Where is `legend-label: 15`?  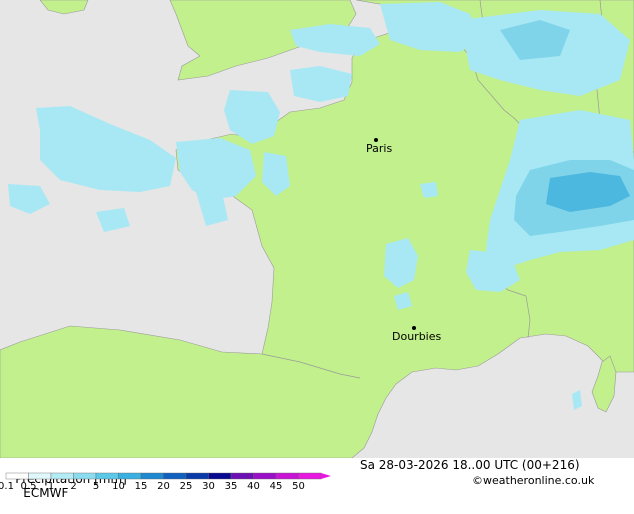
legend-label: 15 is located at coordinates (141, 485).